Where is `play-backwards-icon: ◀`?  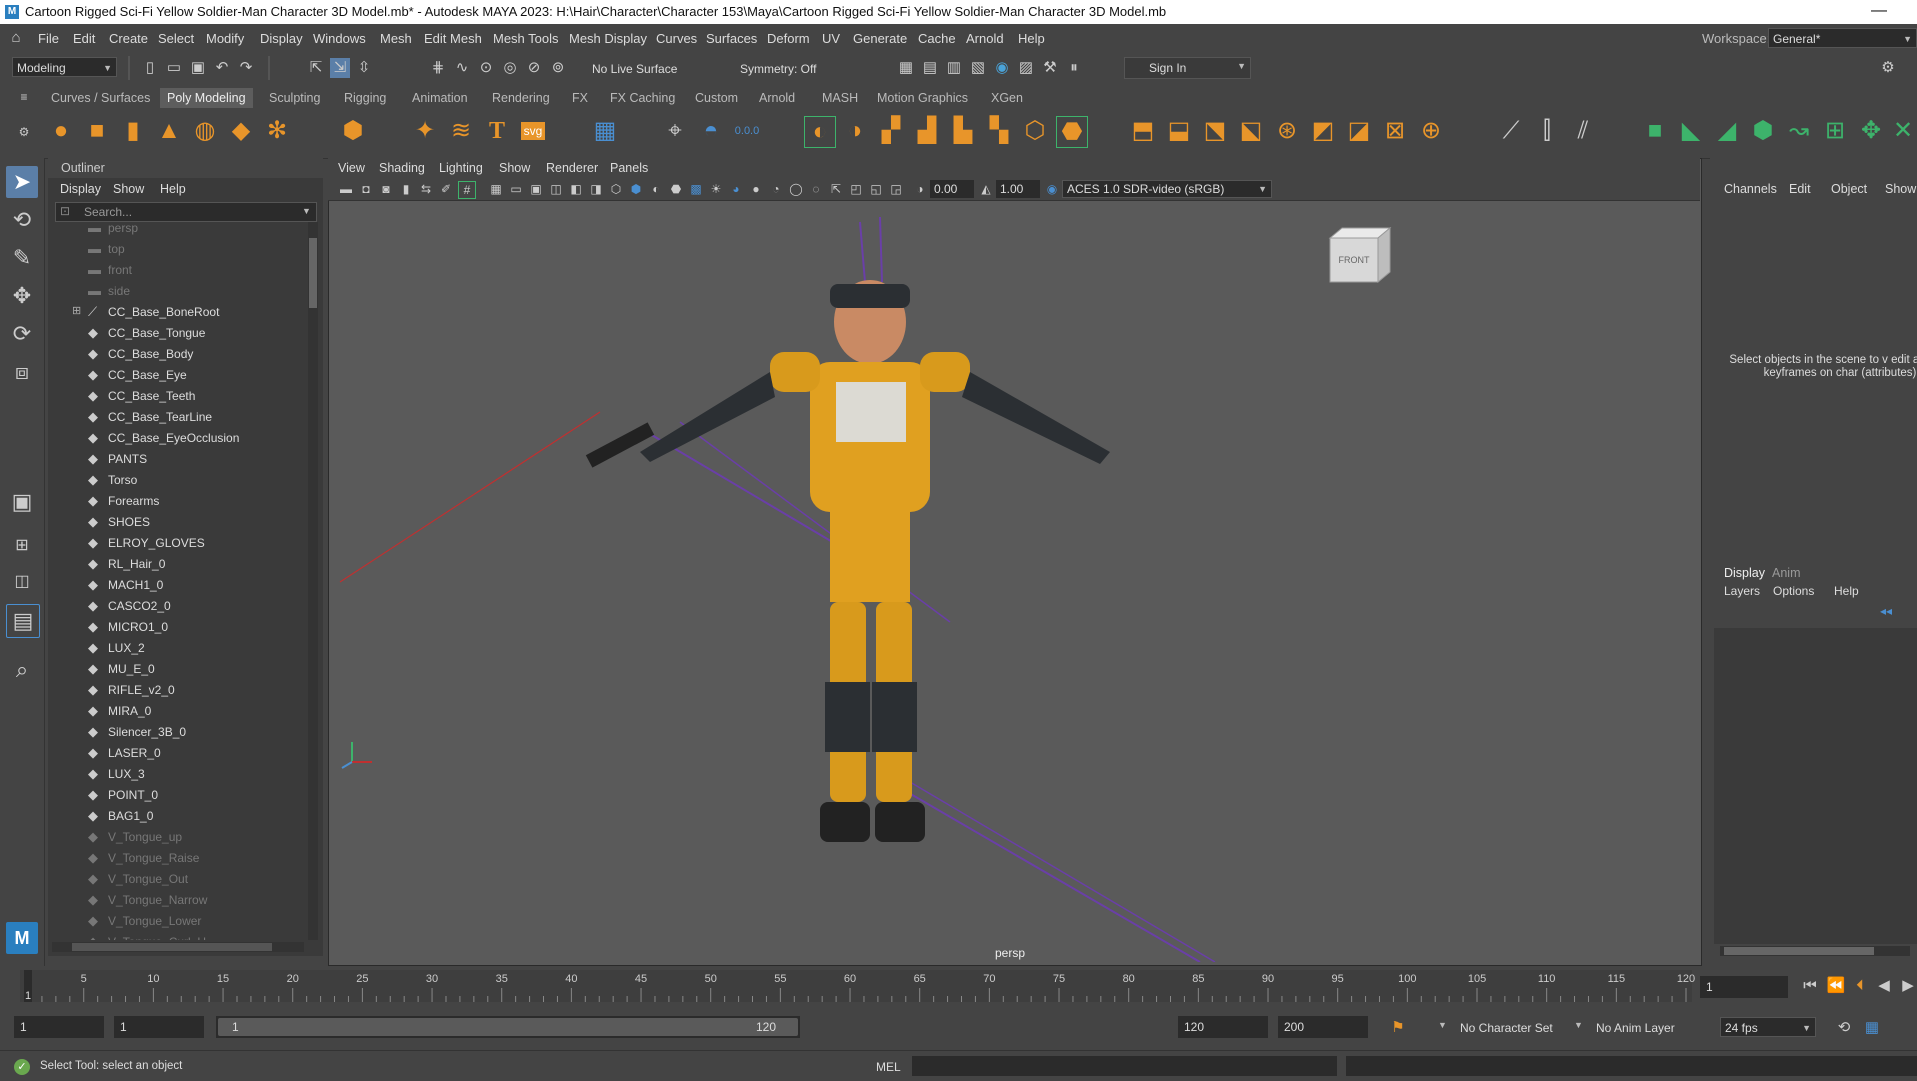
play-backwards-icon: ◀ is located at coordinates (1884, 986).